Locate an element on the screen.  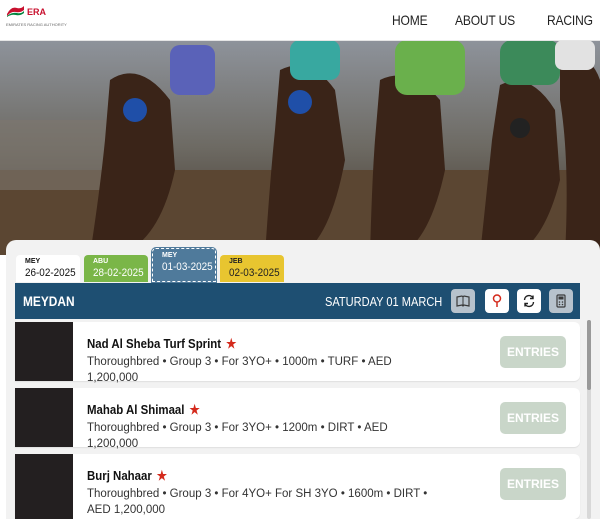
location-button is located at coordinates (497, 301).